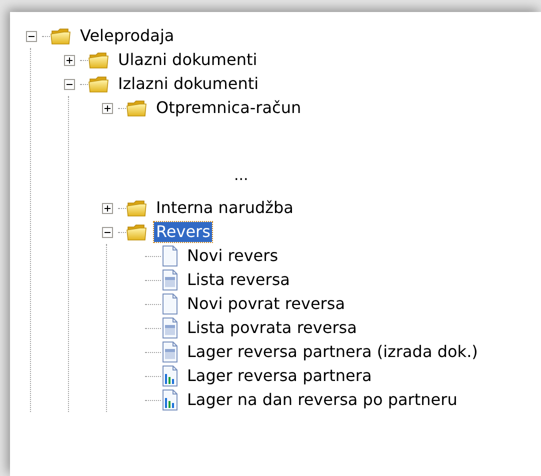 The height and width of the screenshot is (476, 541). What do you see at coordinates (332, 352) in the screenshot?
I see `tree-item: Lager reversa partnera (izrada dok.)` at bounding box center [332, 352].